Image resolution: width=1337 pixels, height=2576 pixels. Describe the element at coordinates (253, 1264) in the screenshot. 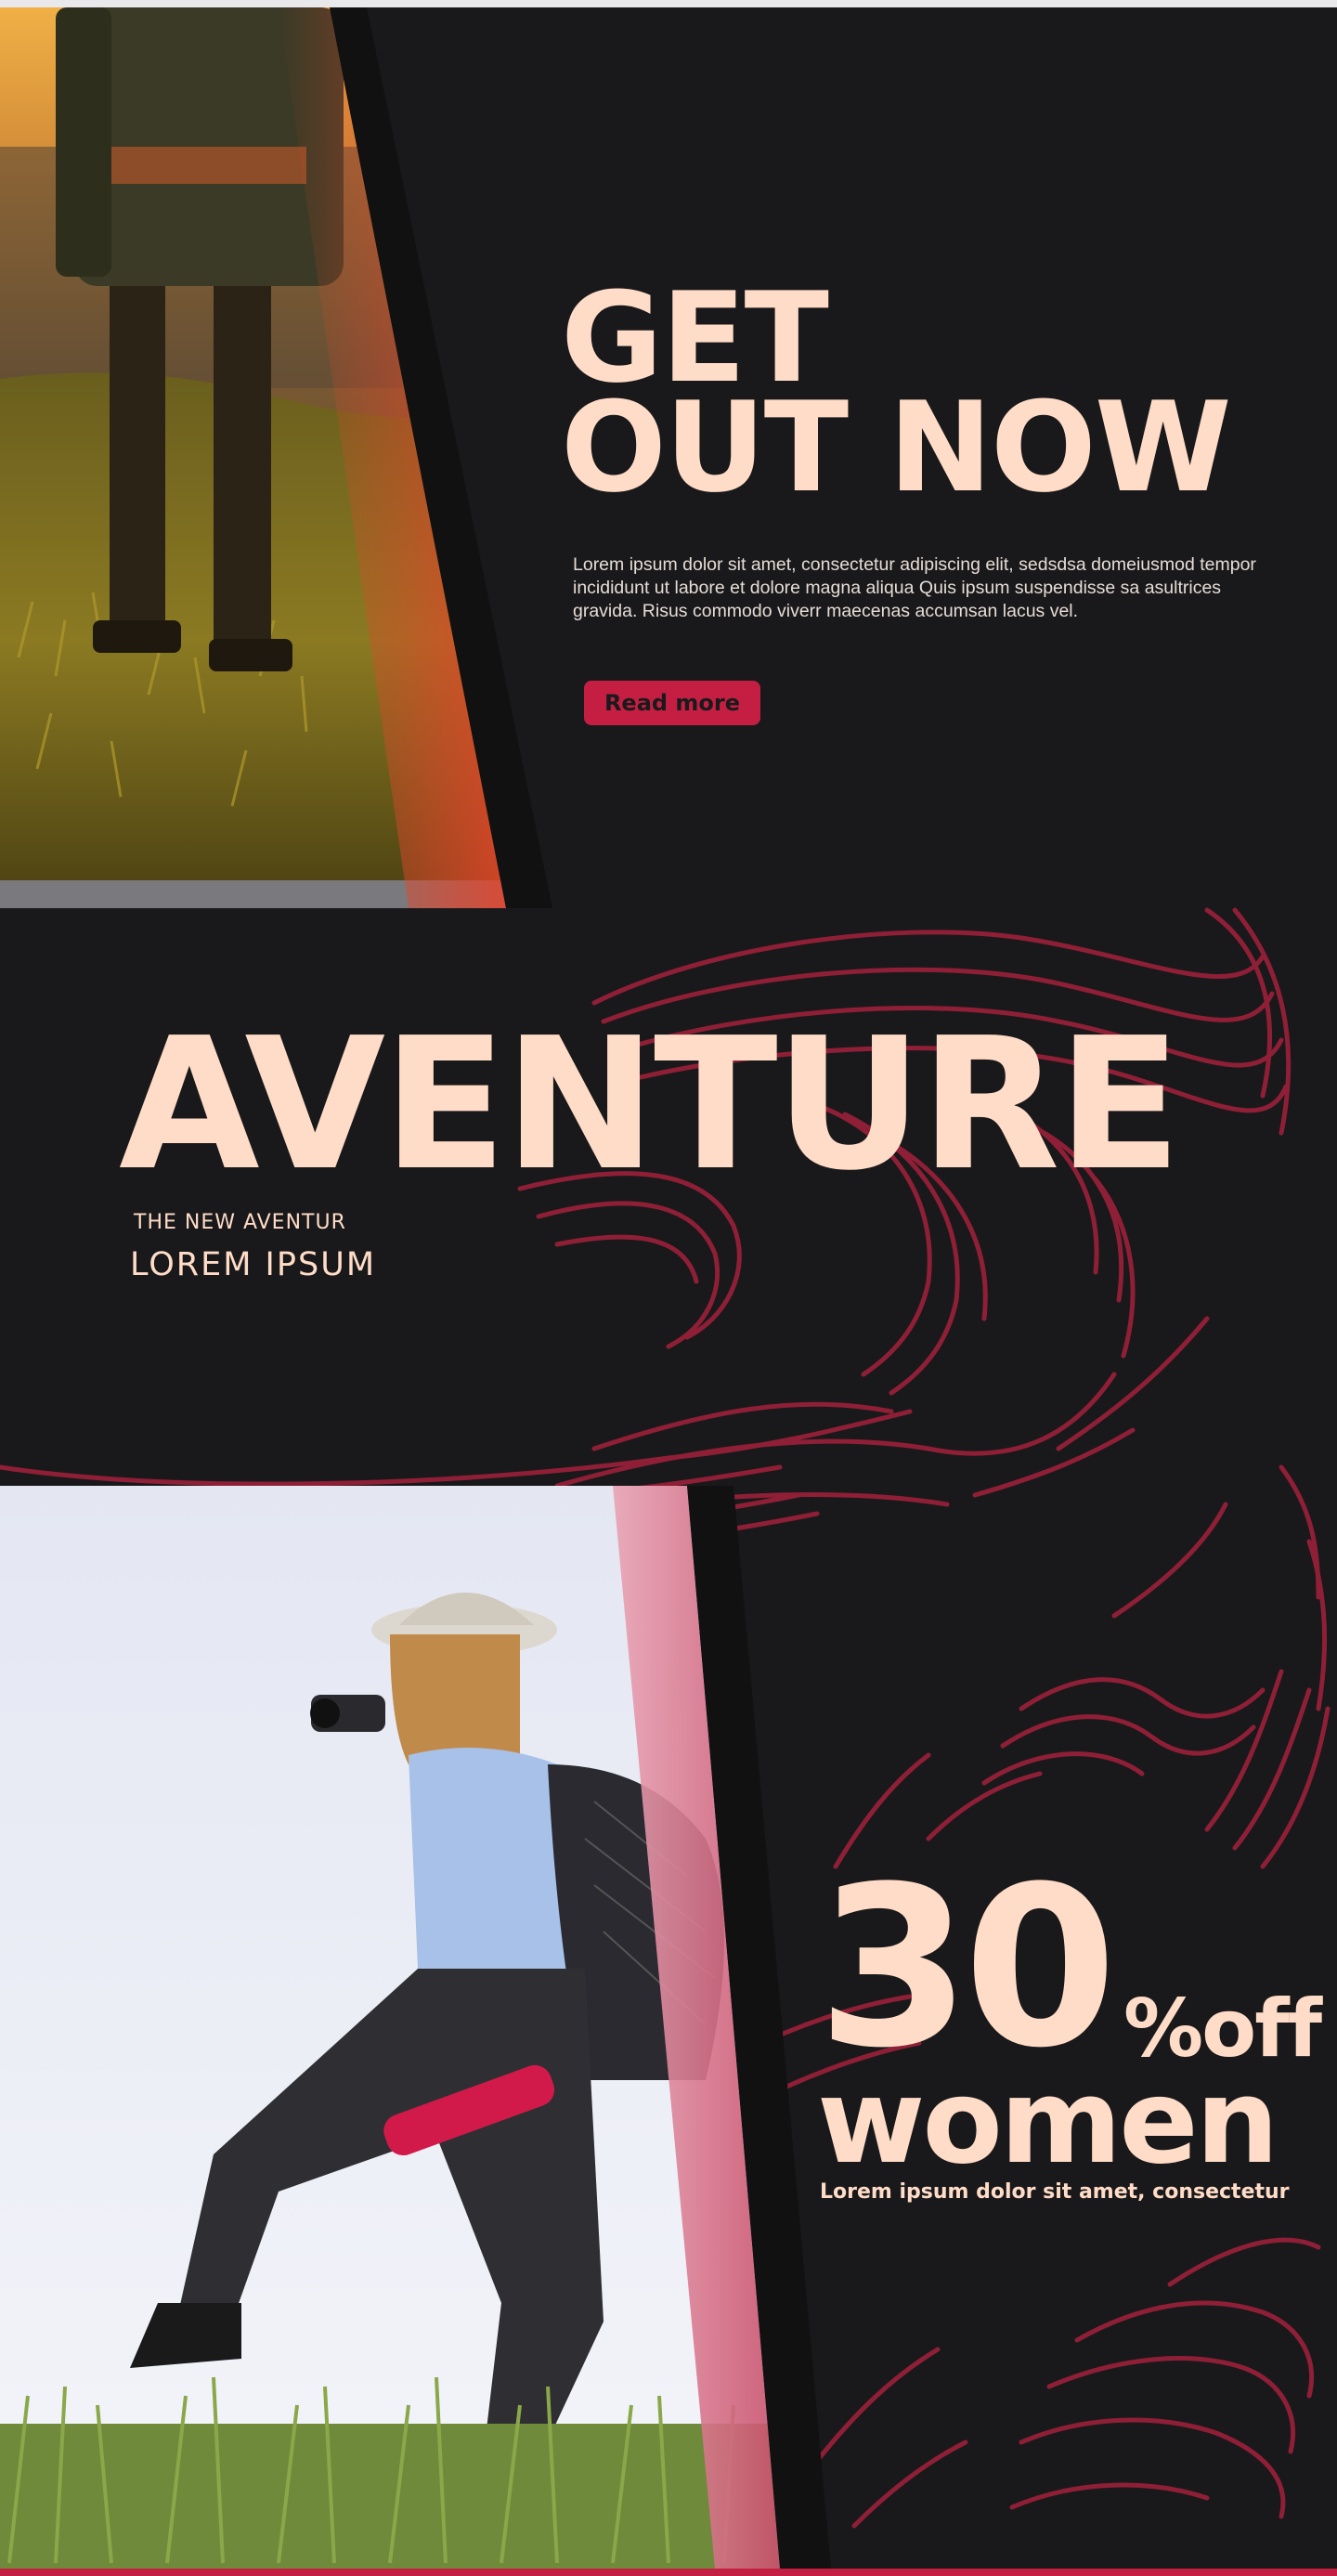

I see `aventure-subtitle-large: LOREM IPSUM` at that location.